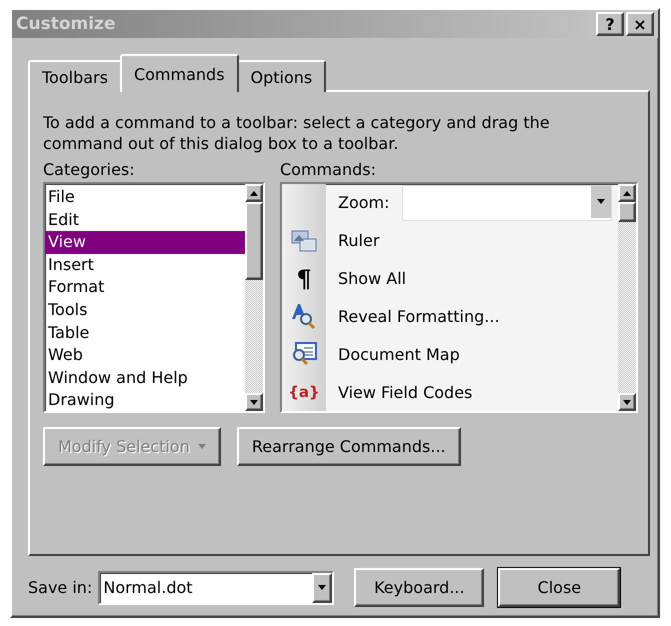 The height and width of the screenshot is (626, 671). I want to click on tab: Commands, so click(179, 73).